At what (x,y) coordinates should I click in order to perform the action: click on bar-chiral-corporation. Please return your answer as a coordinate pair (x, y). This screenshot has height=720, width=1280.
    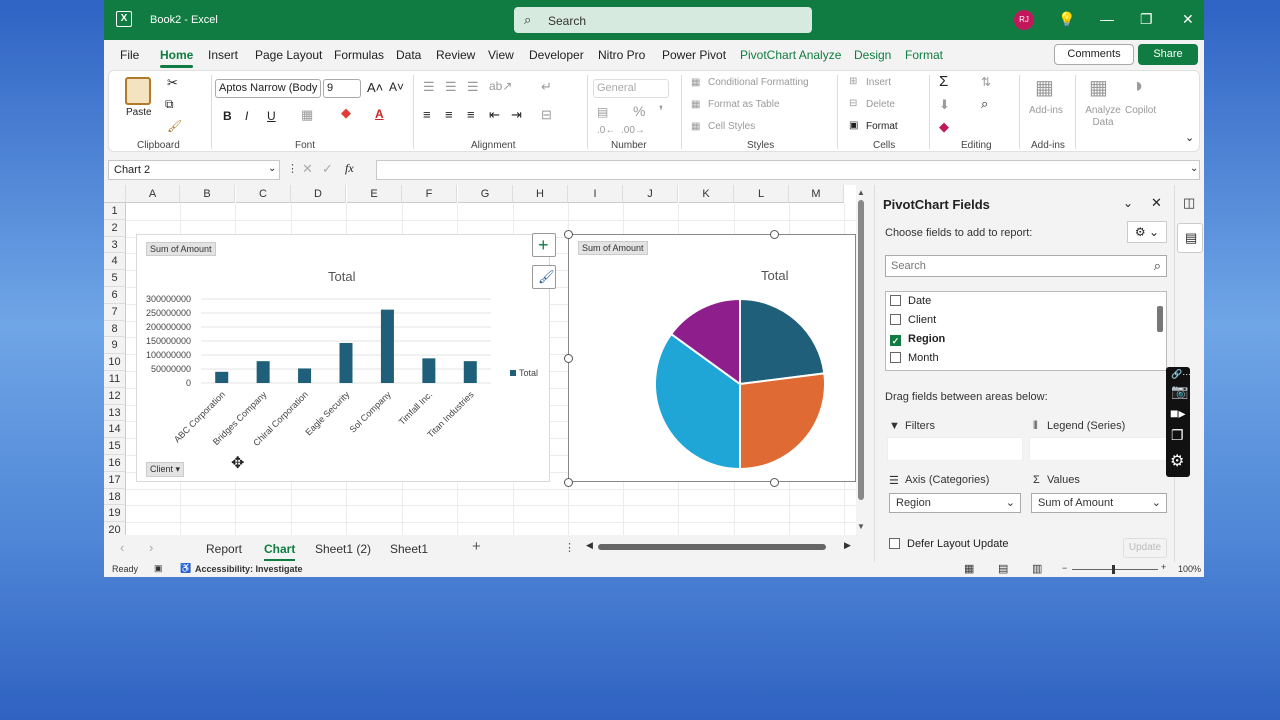
    Looking at the image, I should click on (305, 375).